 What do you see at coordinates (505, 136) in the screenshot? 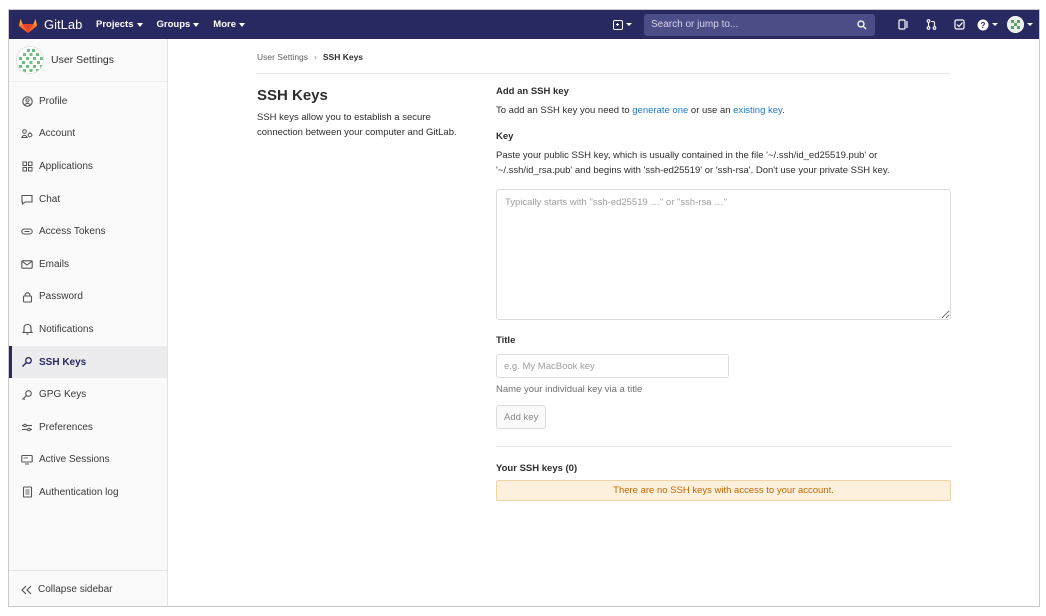
I see `key-label: Key` at bounding box center [505, 136].